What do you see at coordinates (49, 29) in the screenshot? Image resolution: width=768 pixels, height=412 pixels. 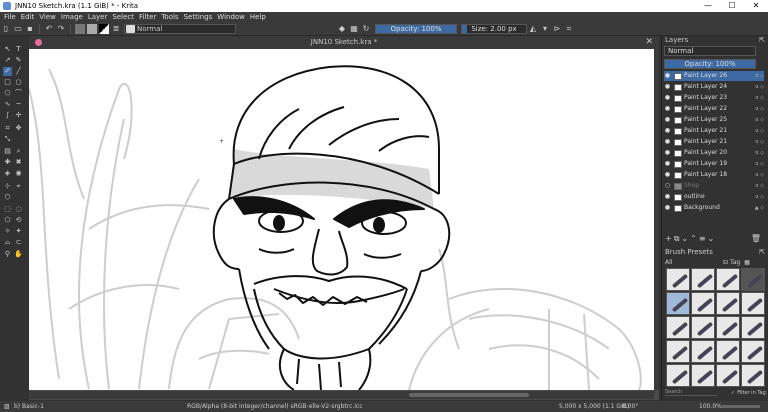 I see `undo-icon: ↶` at bounding box center [49, 29].